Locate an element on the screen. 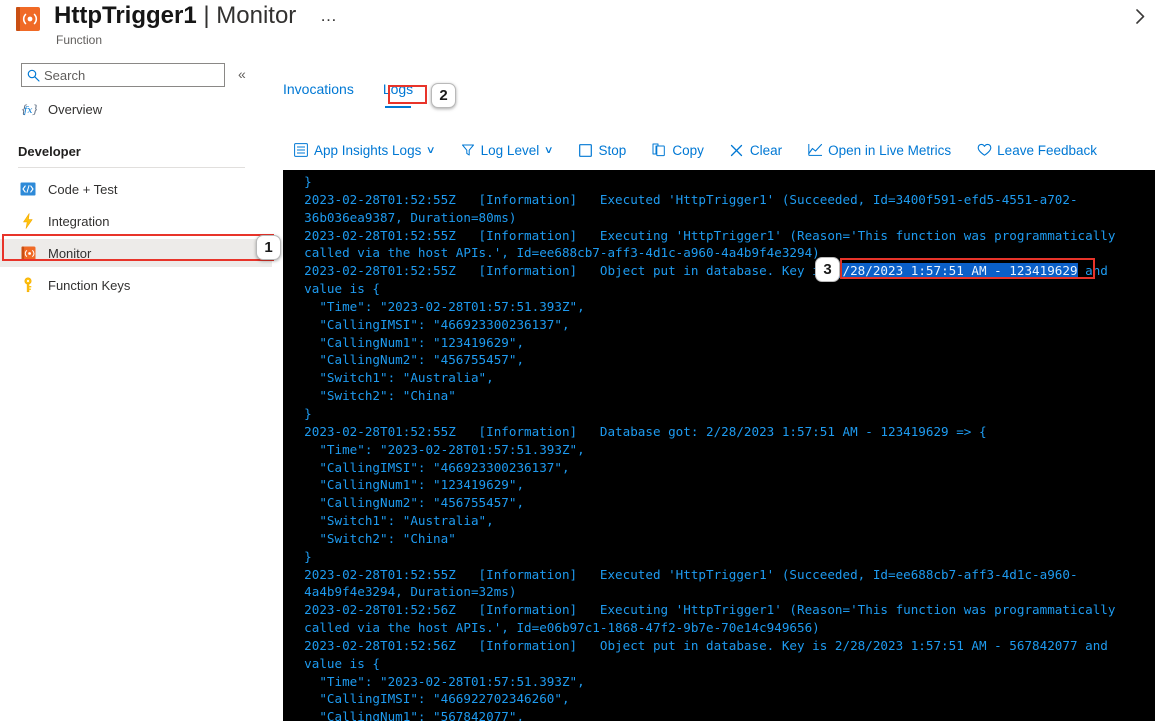 This screenshot has height=721, width=1155. log-level-label: Log Level is located at coordinates (510, 150).